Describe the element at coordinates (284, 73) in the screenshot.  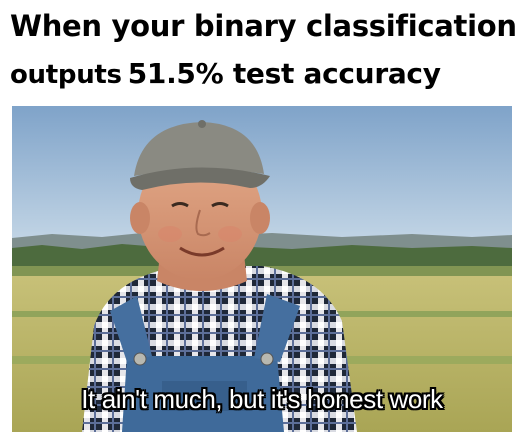
I see `caption-line-2-part-2: 51.5% test accuracy` at that location.